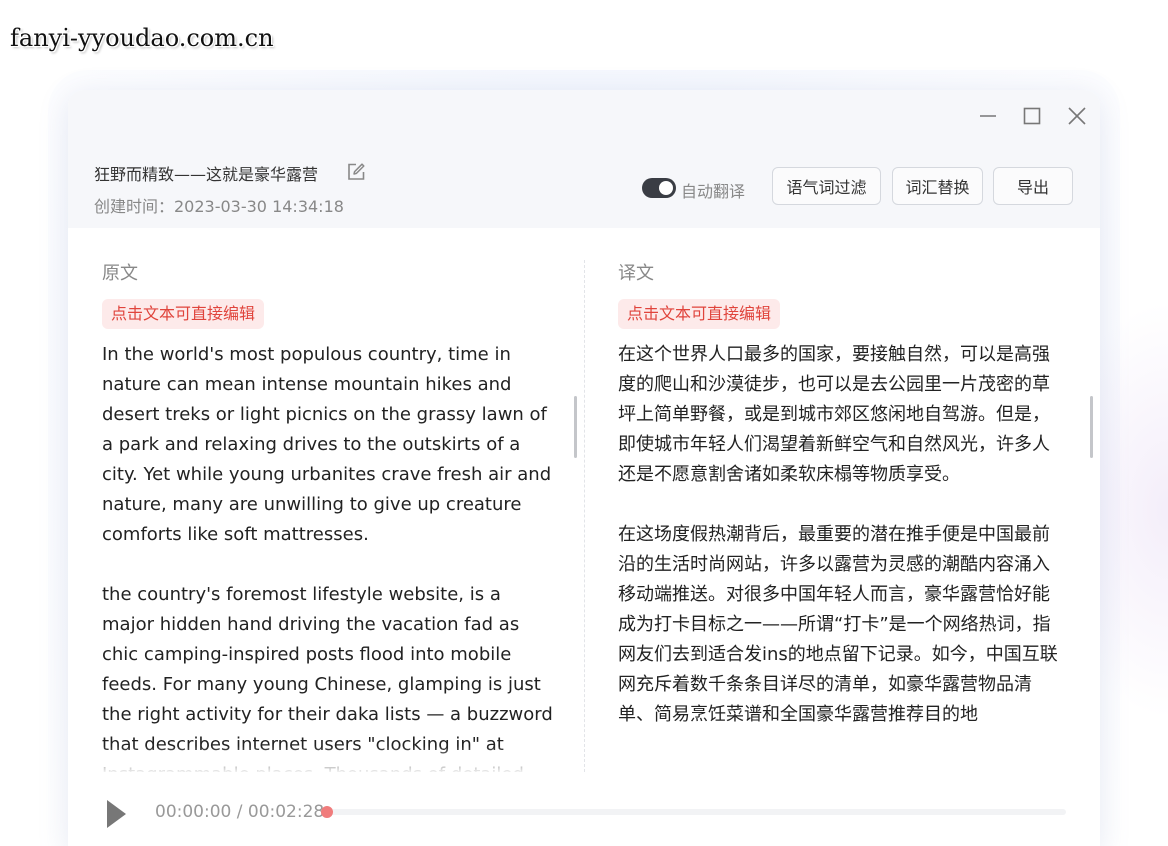  Describe the element at coordinates (937, 186) in the screenshot. I see `word-replace-button: 词汇替换` at that location.